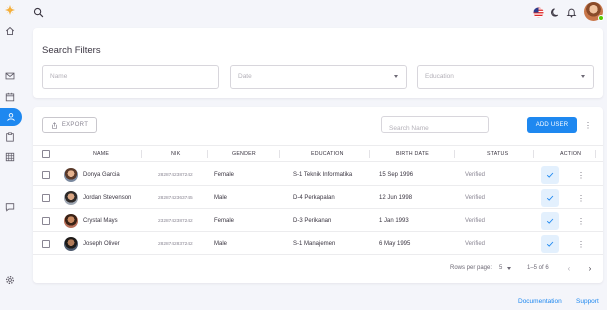 The width and height of the screenshot is (607, 310). I want to click on export-label: EXPORT, so click(75, 125).